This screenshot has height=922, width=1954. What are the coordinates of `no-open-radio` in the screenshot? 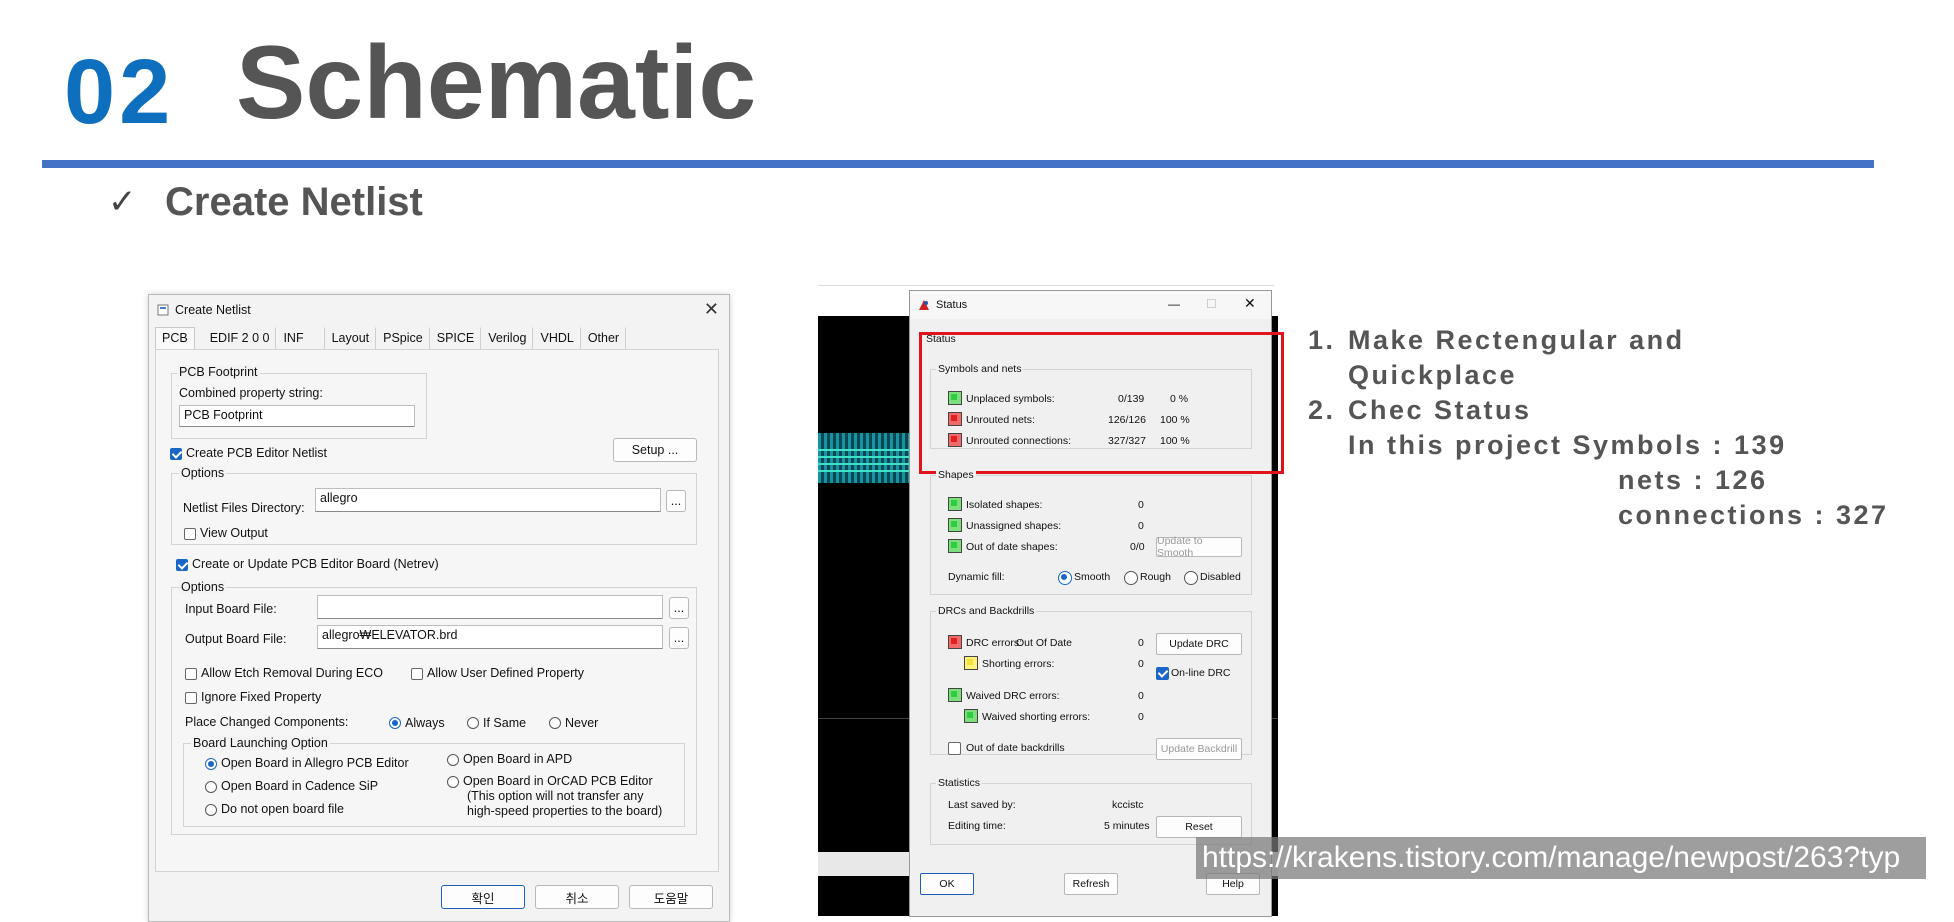 It's located at (211, 810).